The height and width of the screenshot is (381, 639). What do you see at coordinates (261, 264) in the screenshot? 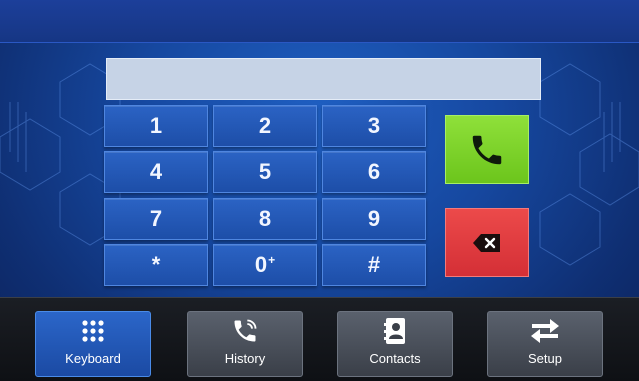
I see `key-label: 0` at bounding box center [261, 264].